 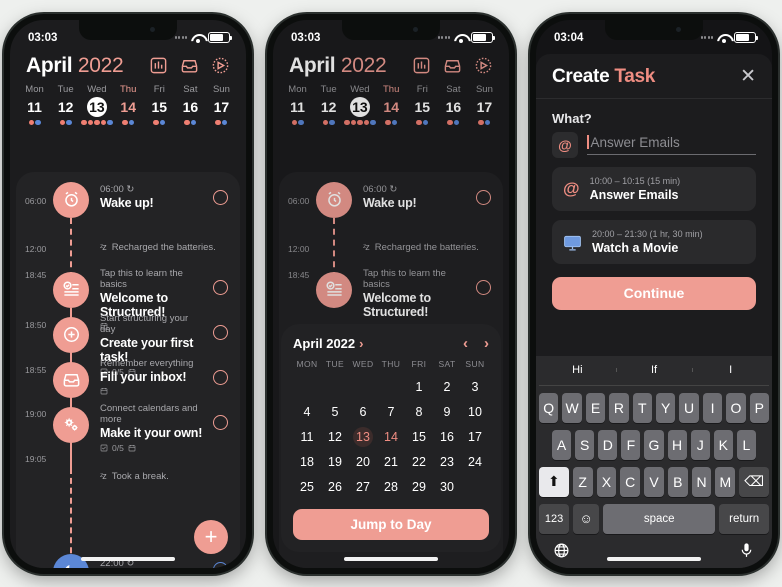 I want to click on key-g: G, so click(x=654, y=444).